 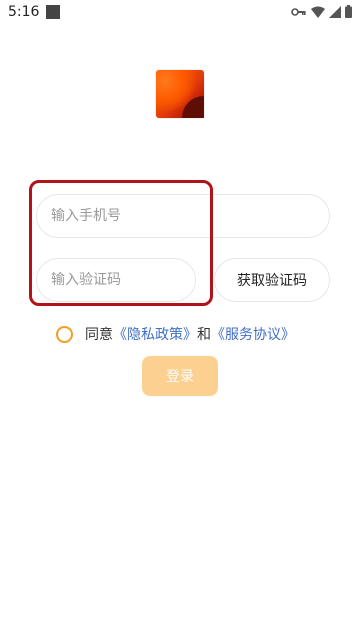 I want to click on service-agreement-link: 《服务协议》, so click(x=253, y=334).